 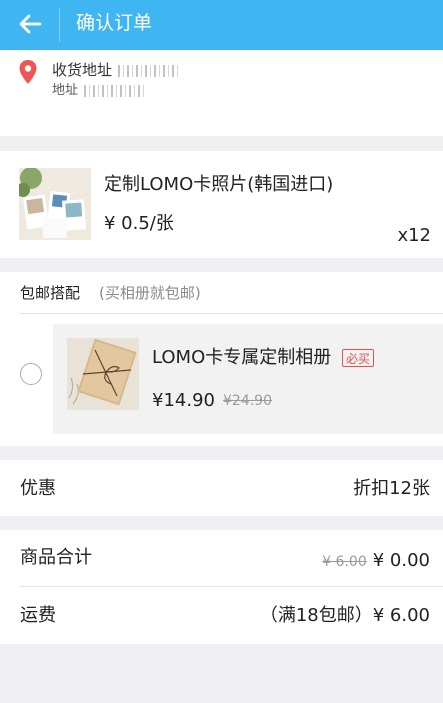 What do you see at coordinates (247, 401) in the screenshot?
I see `album-original-price: ¥24.90` at bounding box center [247, 401].